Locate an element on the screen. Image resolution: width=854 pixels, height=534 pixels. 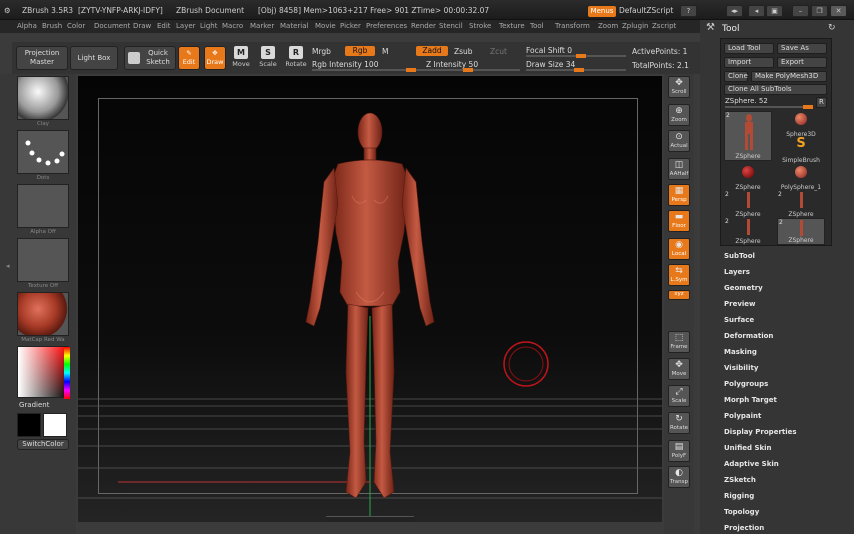
shelf-lsym-button: ⇆ L.Sym is located at coordinates (679, 275).